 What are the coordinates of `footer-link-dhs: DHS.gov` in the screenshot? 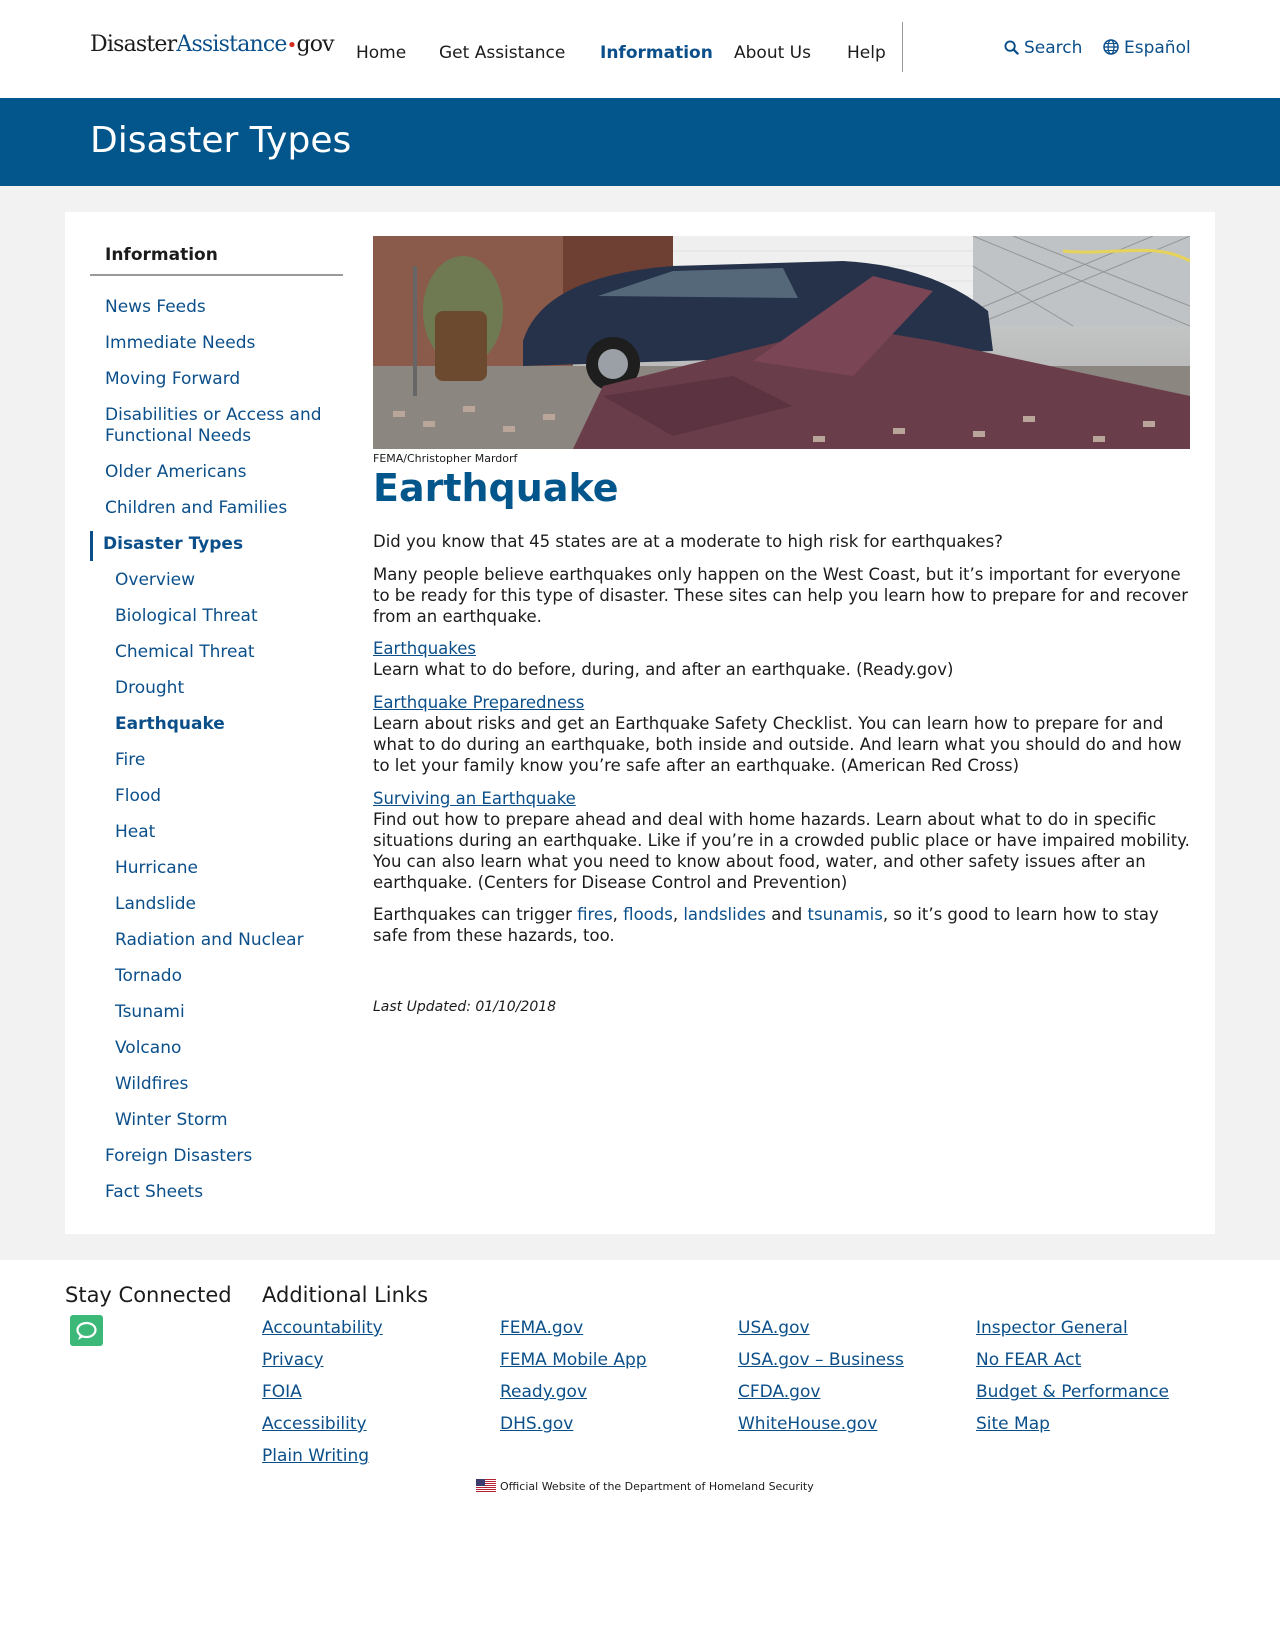 It's located at (536, 1424).